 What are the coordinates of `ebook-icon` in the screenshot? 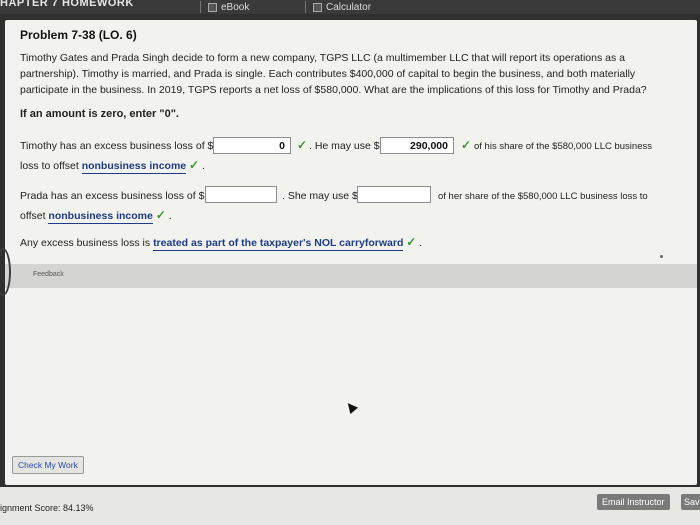 It's located at (212, 7).